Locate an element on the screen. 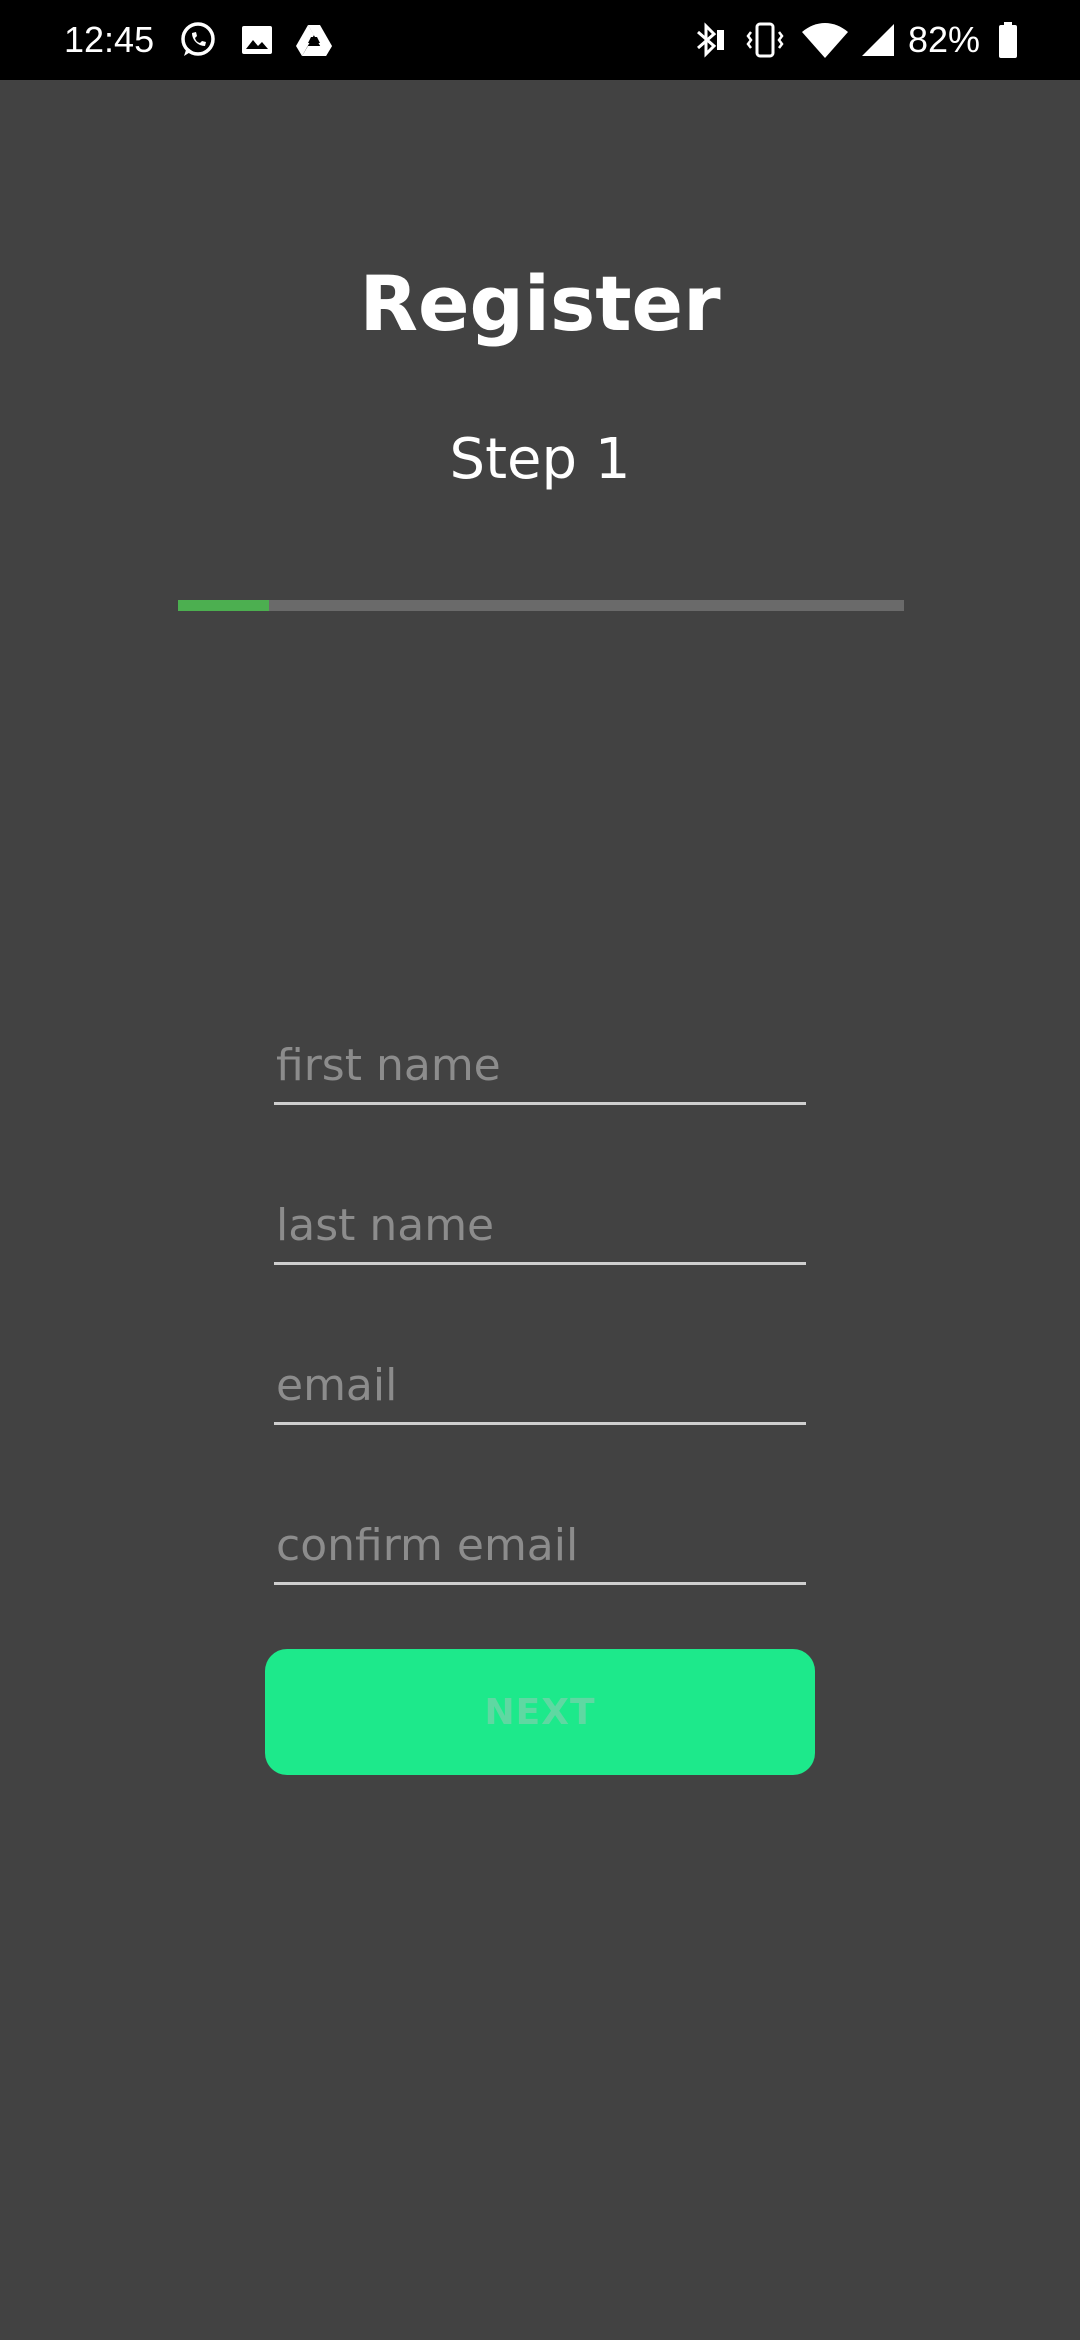 The width and height of the screenshot is (1080, 2340). email-field is located at coordinates (540, 1387).